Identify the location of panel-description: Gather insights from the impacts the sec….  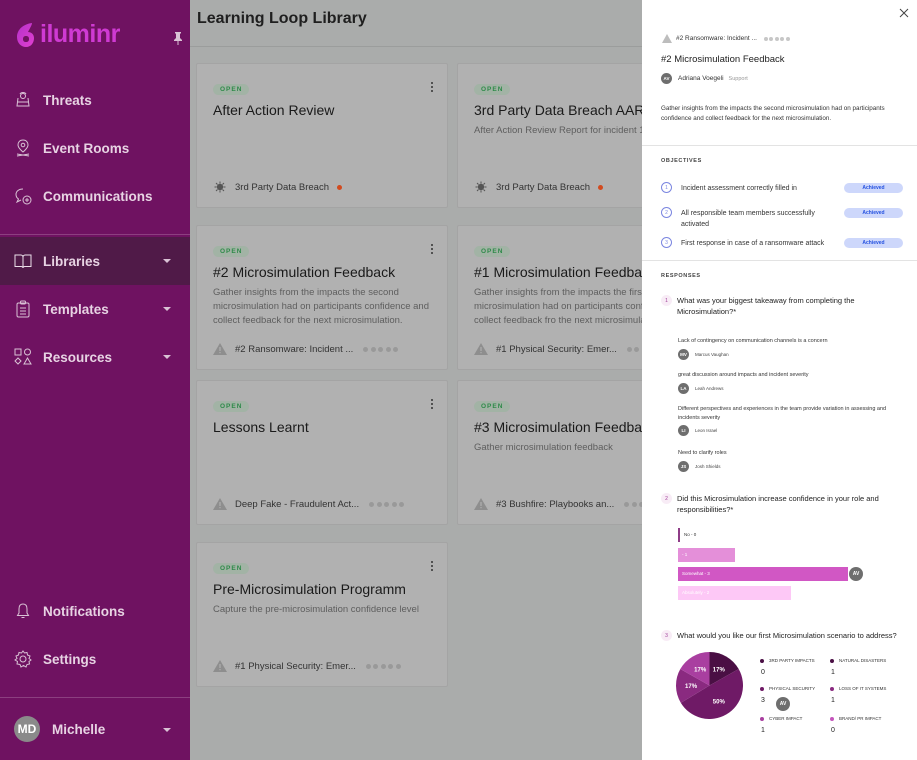
(773, 113).